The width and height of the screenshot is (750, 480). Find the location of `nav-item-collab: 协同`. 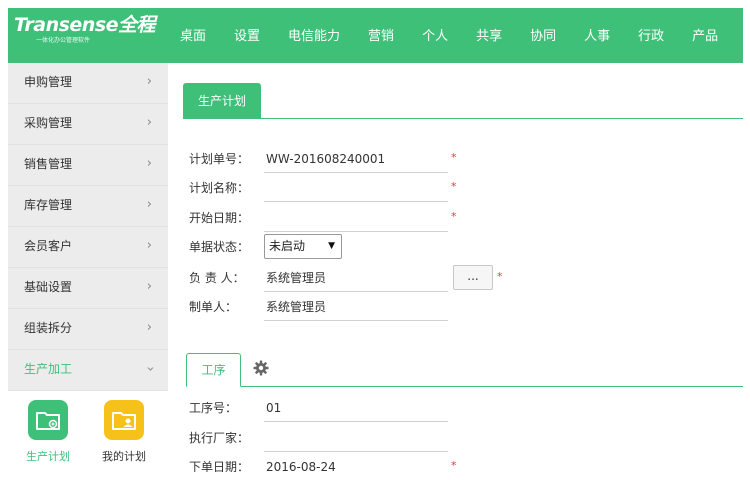

nav-item-collab: 协同 is located at coordinates (543, 35).